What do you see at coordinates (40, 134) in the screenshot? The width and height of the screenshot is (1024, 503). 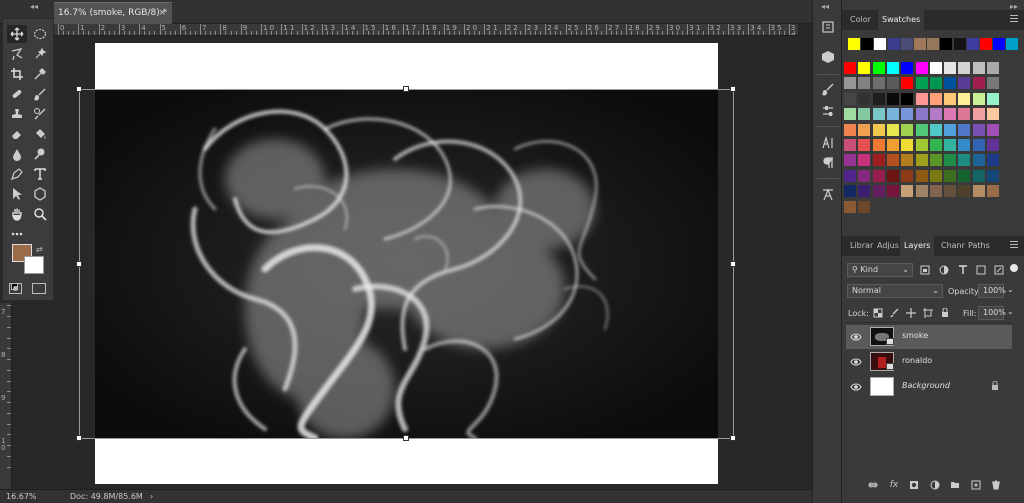 I see `bucket-tool` at bounding box center [40, 134].